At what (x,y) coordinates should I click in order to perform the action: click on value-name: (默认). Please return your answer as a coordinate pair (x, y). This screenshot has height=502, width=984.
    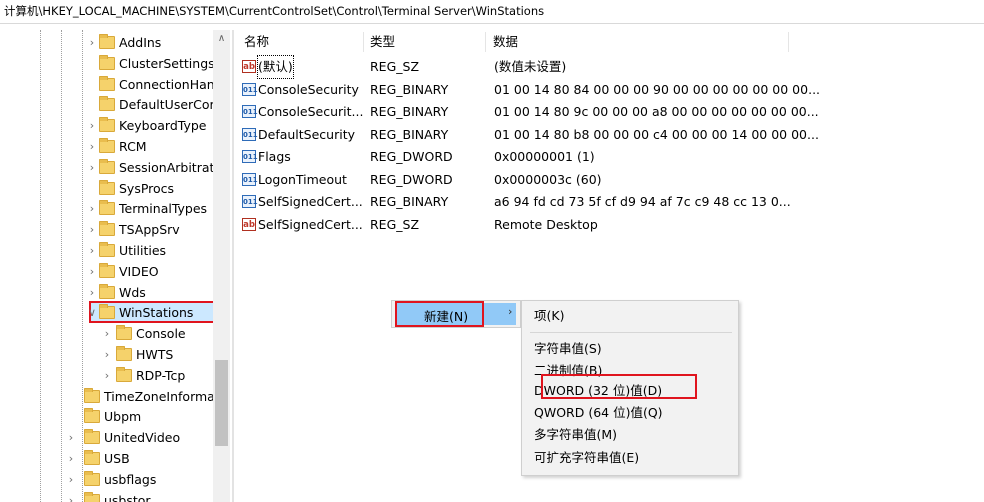
    Looking at the image, I should click on (275, 67).